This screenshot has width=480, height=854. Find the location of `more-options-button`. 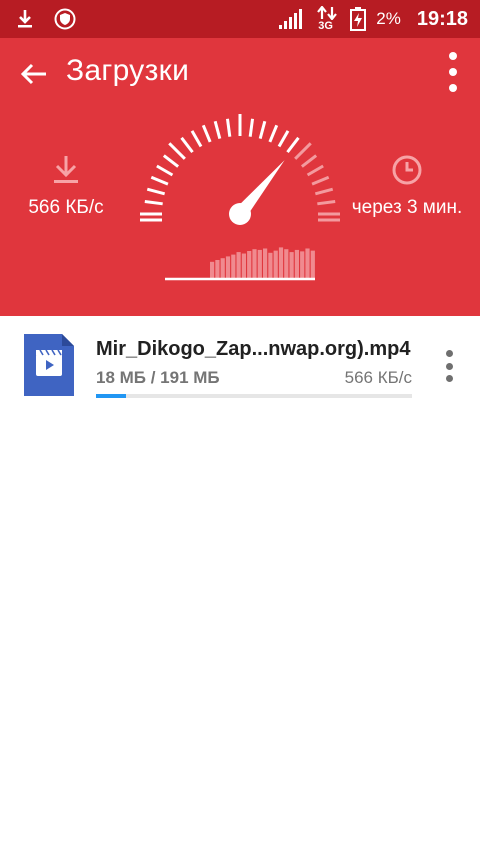

more-options-button is located at coordinates (453, 72).